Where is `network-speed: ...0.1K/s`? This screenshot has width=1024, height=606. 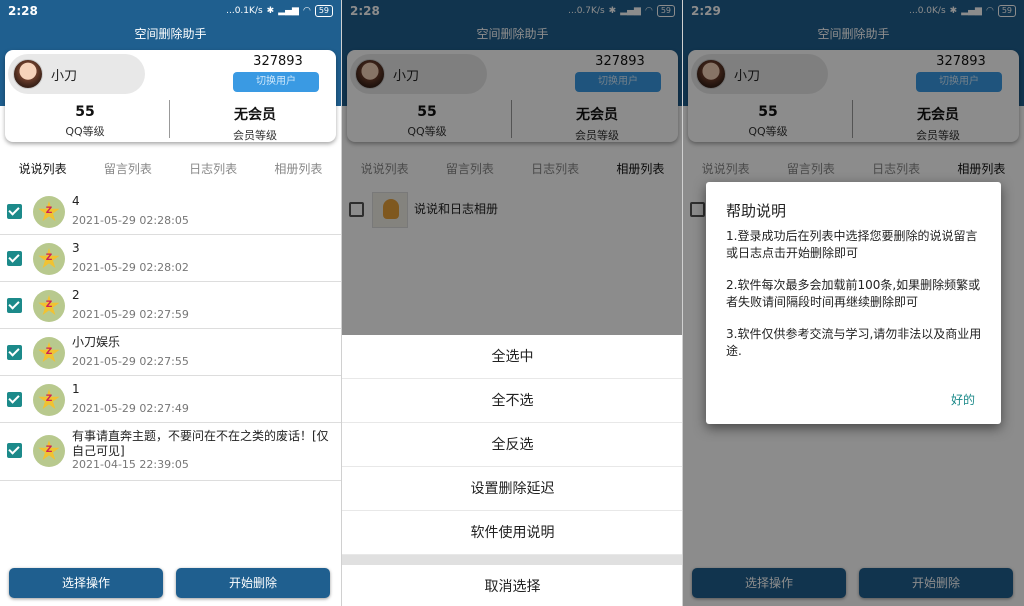
network-speed: ...0.1K/s is located at coordinates (244, 11).